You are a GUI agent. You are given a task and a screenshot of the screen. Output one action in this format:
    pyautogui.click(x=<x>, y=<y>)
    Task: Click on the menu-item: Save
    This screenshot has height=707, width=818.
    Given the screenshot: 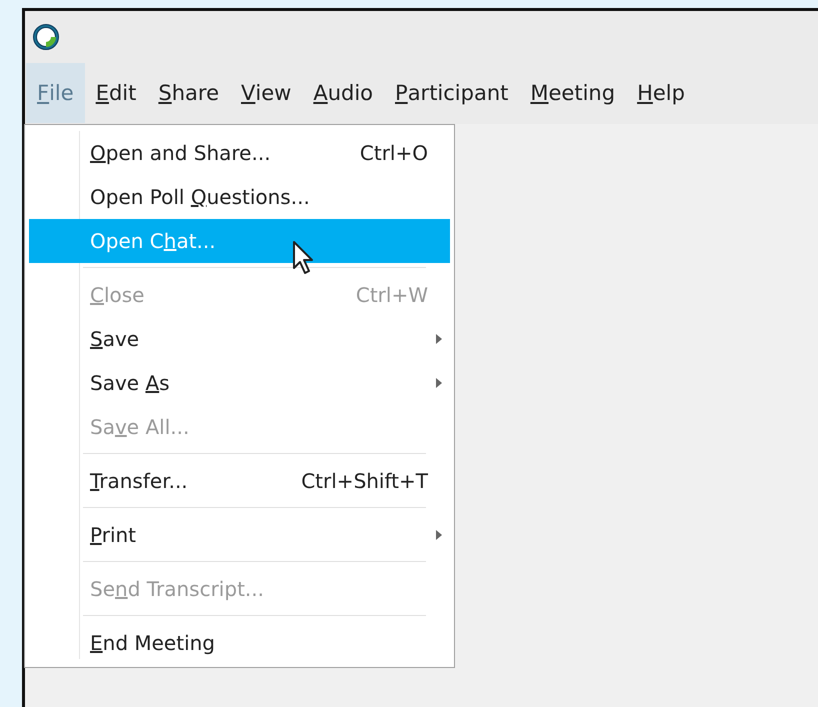 What is the action you would take?
    pyautogui.click(x=239, y=339)
    